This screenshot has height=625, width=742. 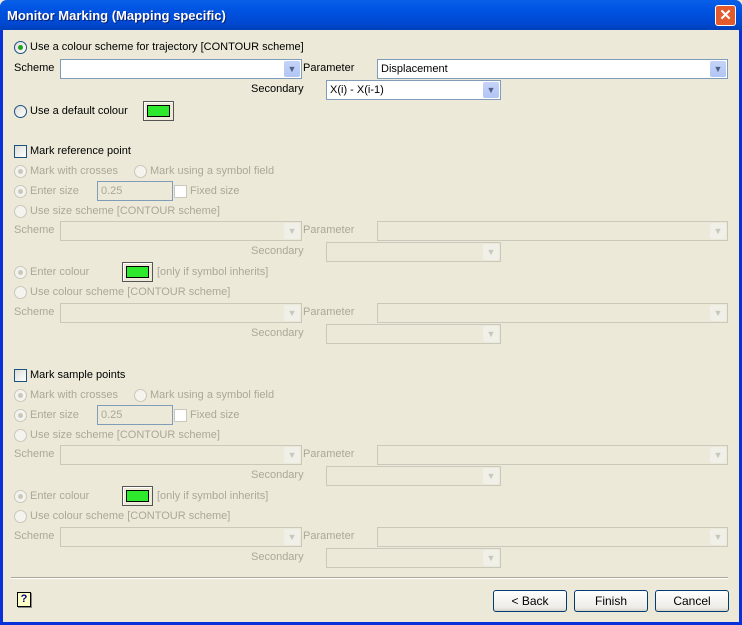 I want to click on reference-colour-button, so click(x=137, y=272).